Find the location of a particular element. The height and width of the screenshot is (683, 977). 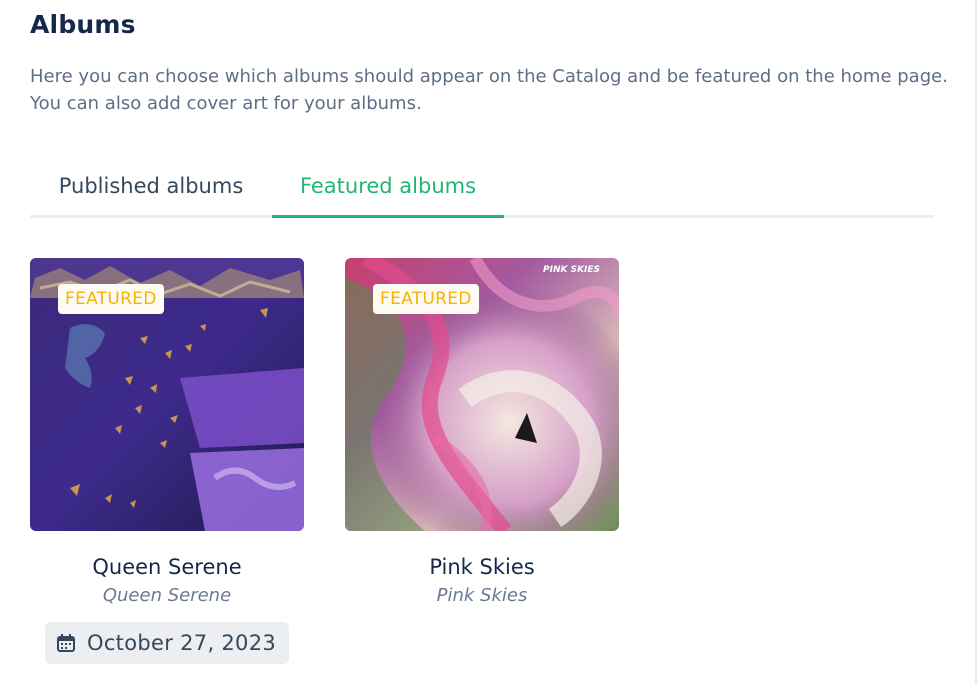

cover-logo-text: PINK SKIES is located at coordinates (571, 270).